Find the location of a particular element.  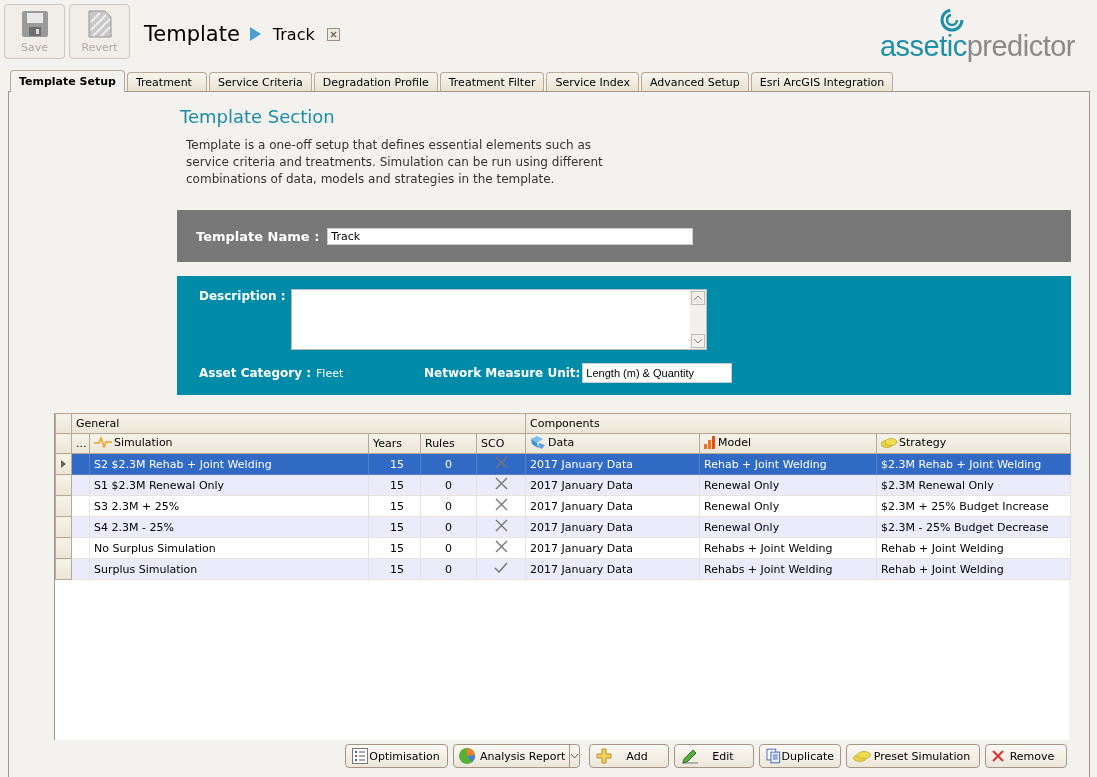

tab: Template Setup is located at coordinates (67, 81).